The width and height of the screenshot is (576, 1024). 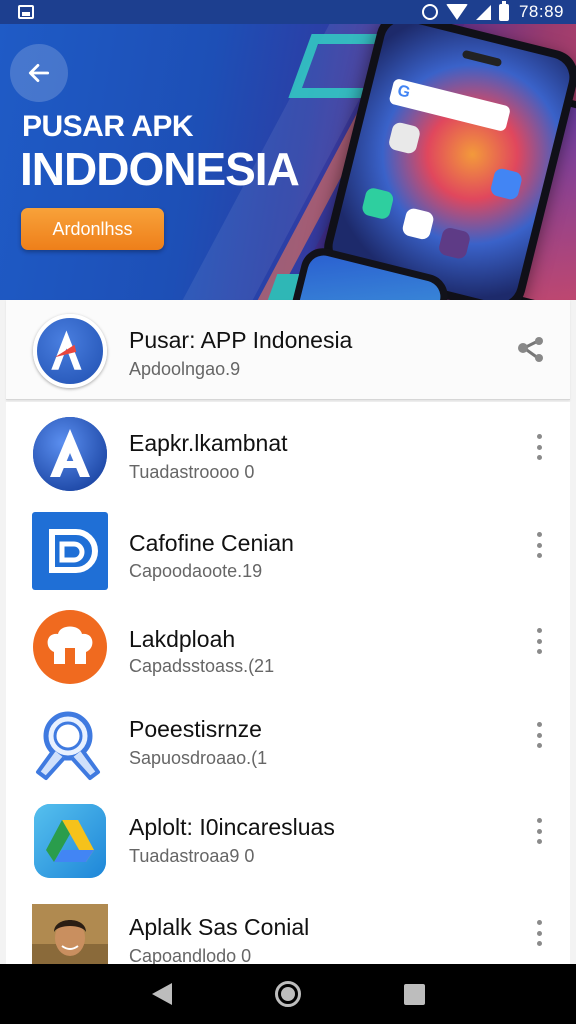 I want to click on app-subtitle: Tuadastroaa9 0, so click(x=192, y=856).